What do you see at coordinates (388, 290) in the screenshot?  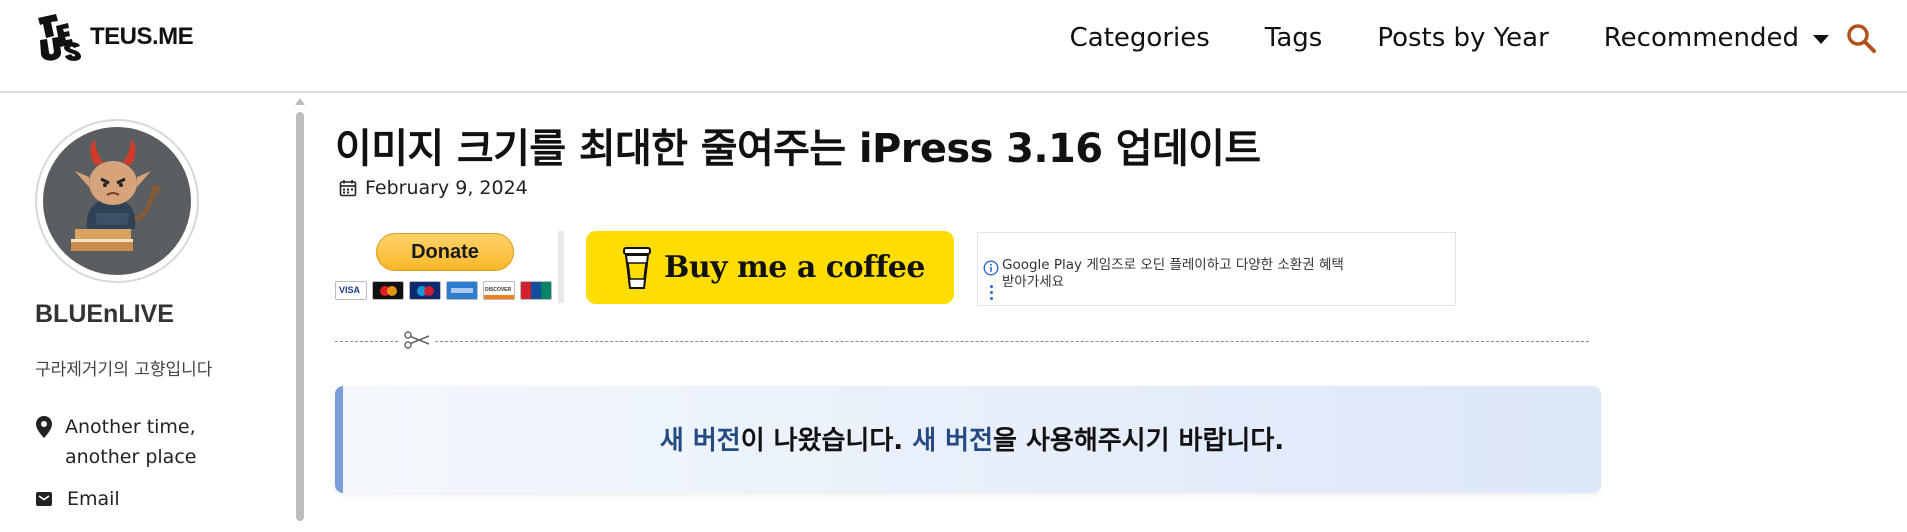 I see `mastercard-icon` at bounding box center [388, 290].